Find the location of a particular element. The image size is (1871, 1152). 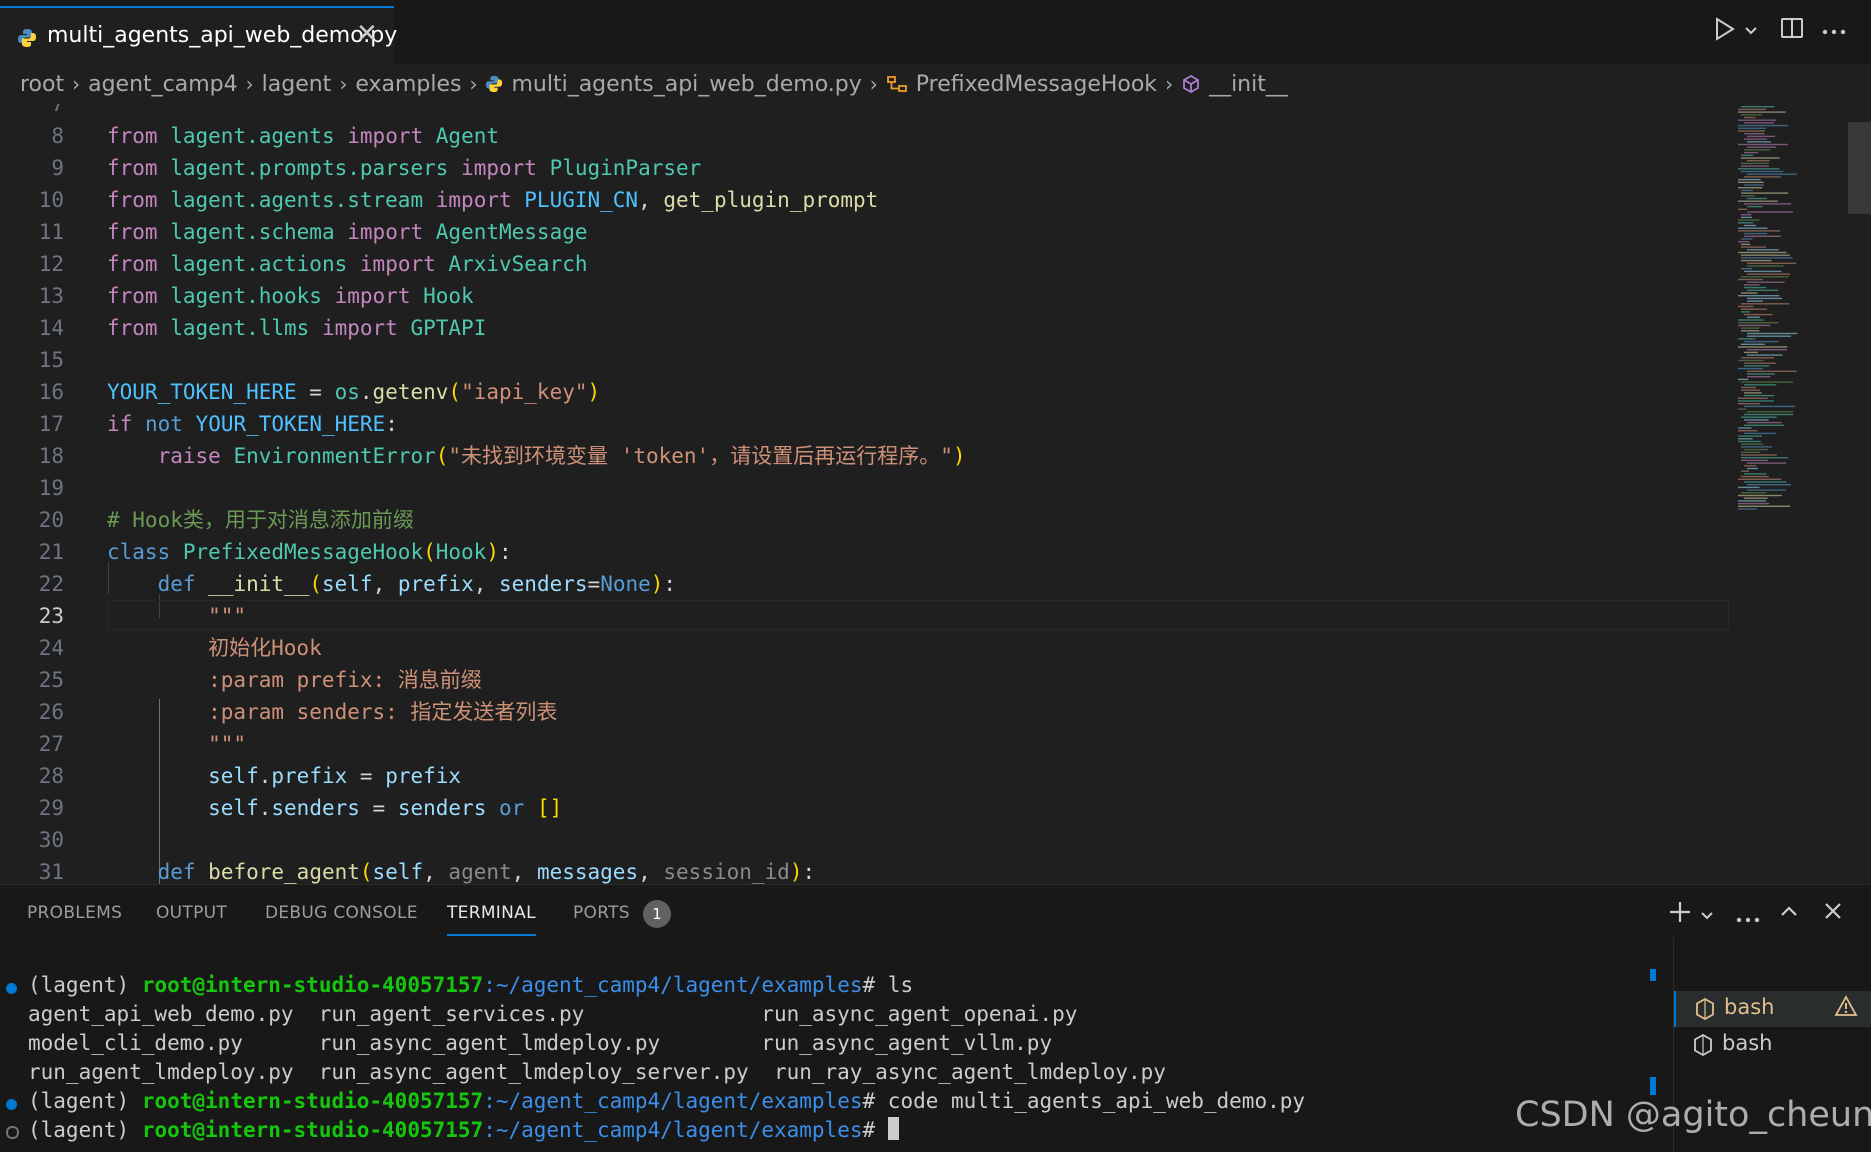

code-text: self.prefix = prefix is located at coordinates (335, 776).